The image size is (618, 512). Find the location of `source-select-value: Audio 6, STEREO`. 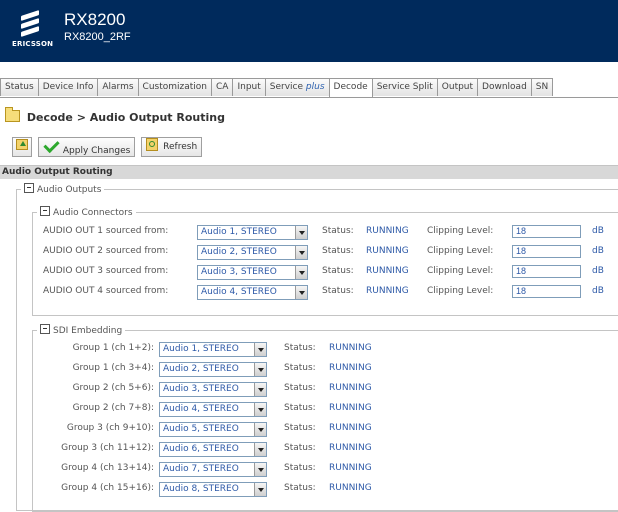

source-select-value: Audio 6, STEREO is located at coordinates (201, 449).